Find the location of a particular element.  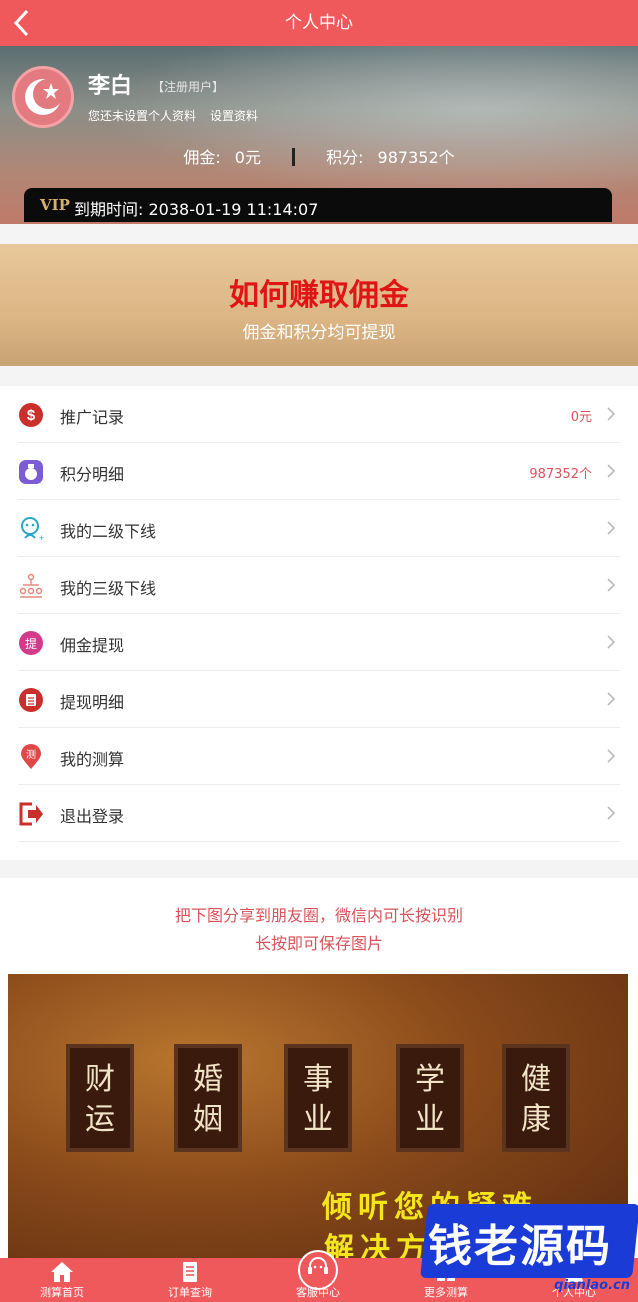

commission-label: 佣金: is located at coordinates (202, 157).